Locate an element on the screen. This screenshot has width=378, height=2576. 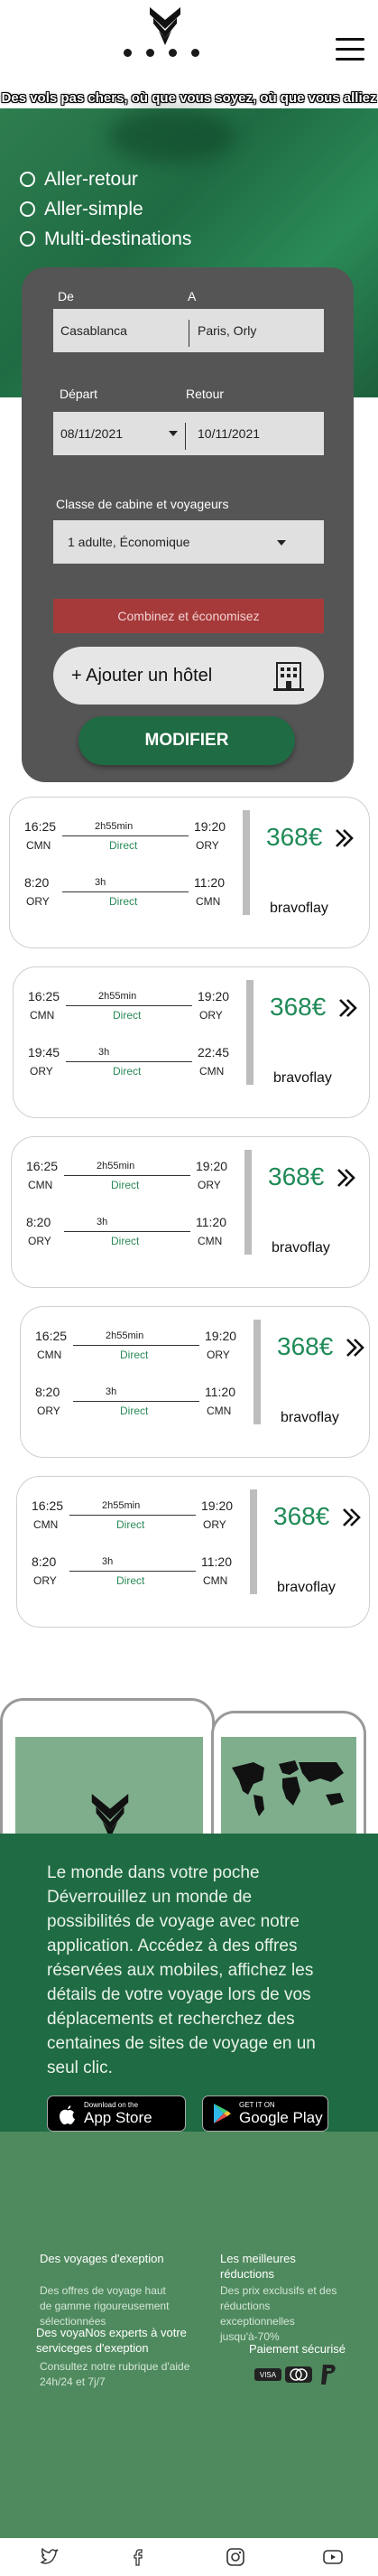
top-header is located at coordinates (189, 45).